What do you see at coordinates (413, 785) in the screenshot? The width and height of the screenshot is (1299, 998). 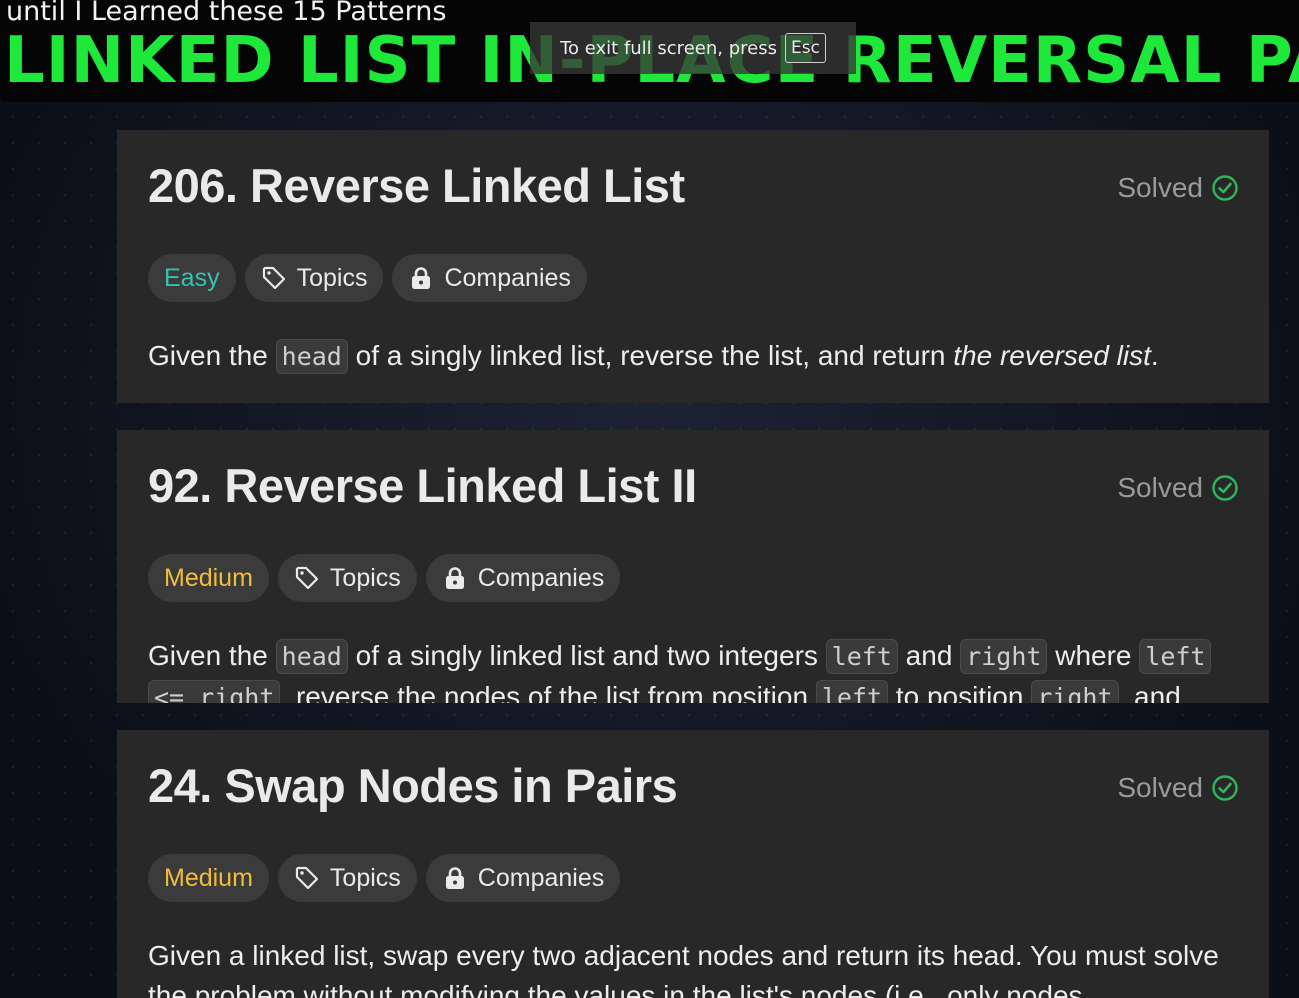 I see `problem-title: 24. Swap Nodes in Pairs` at bounding box center [413, 785].